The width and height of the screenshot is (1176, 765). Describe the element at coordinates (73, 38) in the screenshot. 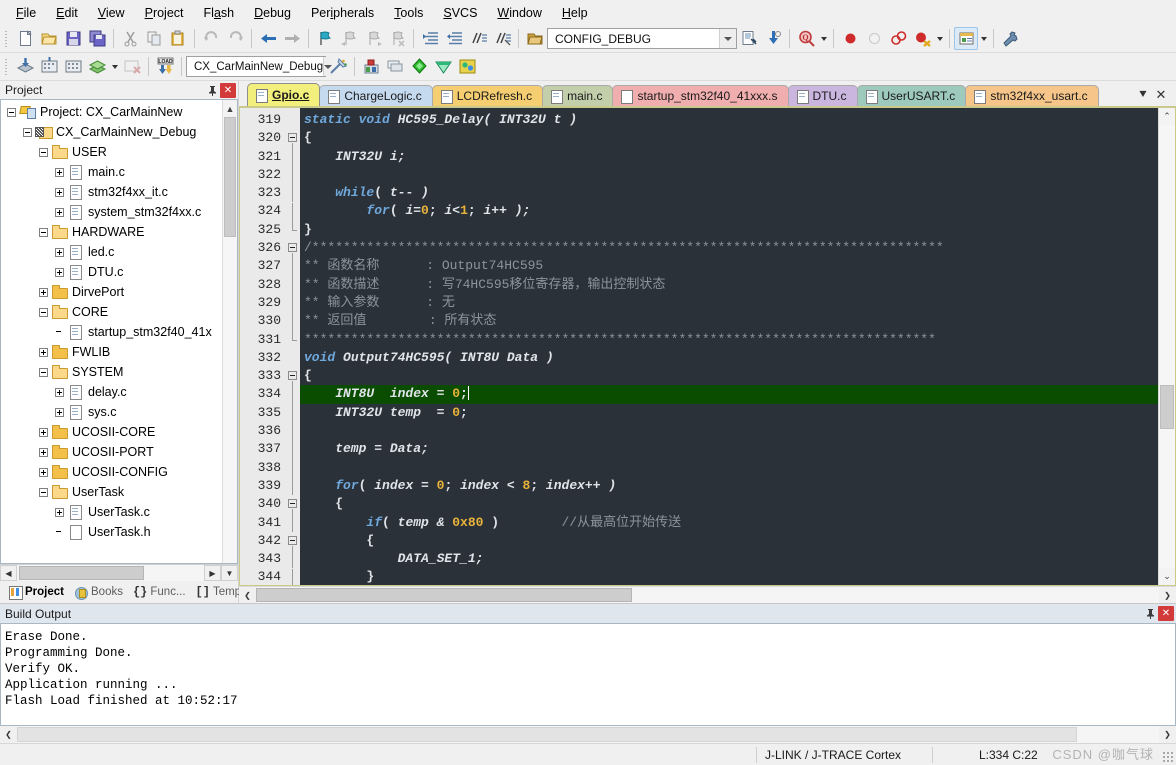

I see `save-icon` at that location.